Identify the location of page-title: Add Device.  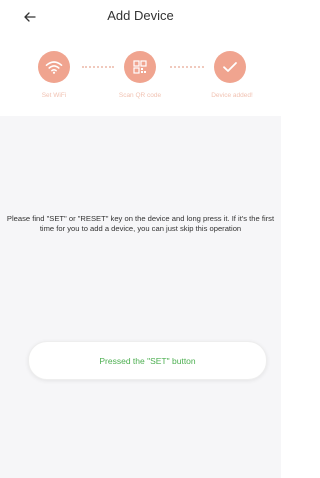
(140, 15).